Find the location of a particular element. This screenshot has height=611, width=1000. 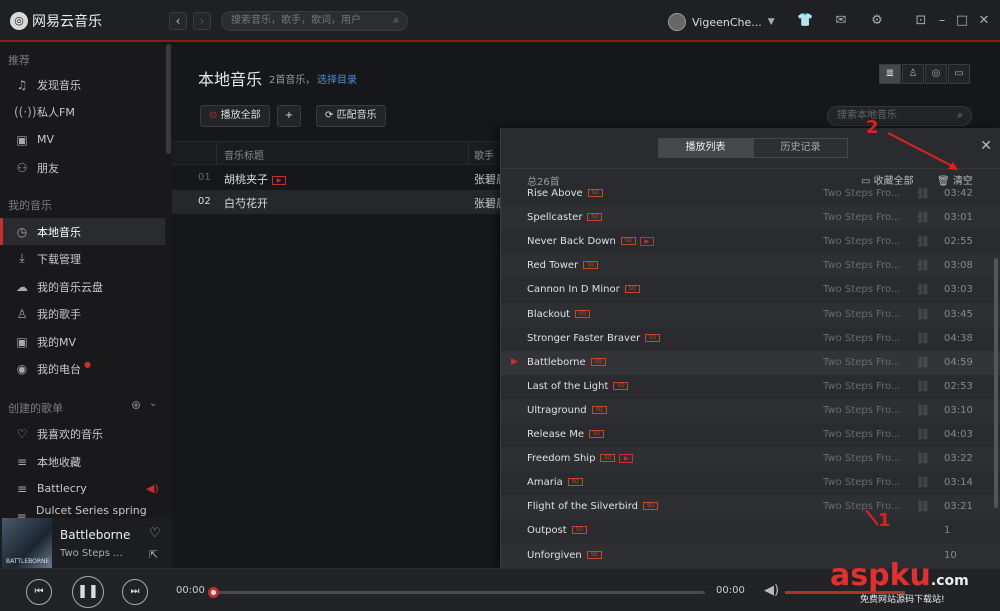

watermark-logo: aspku.com is located at coordinates (899, 575).